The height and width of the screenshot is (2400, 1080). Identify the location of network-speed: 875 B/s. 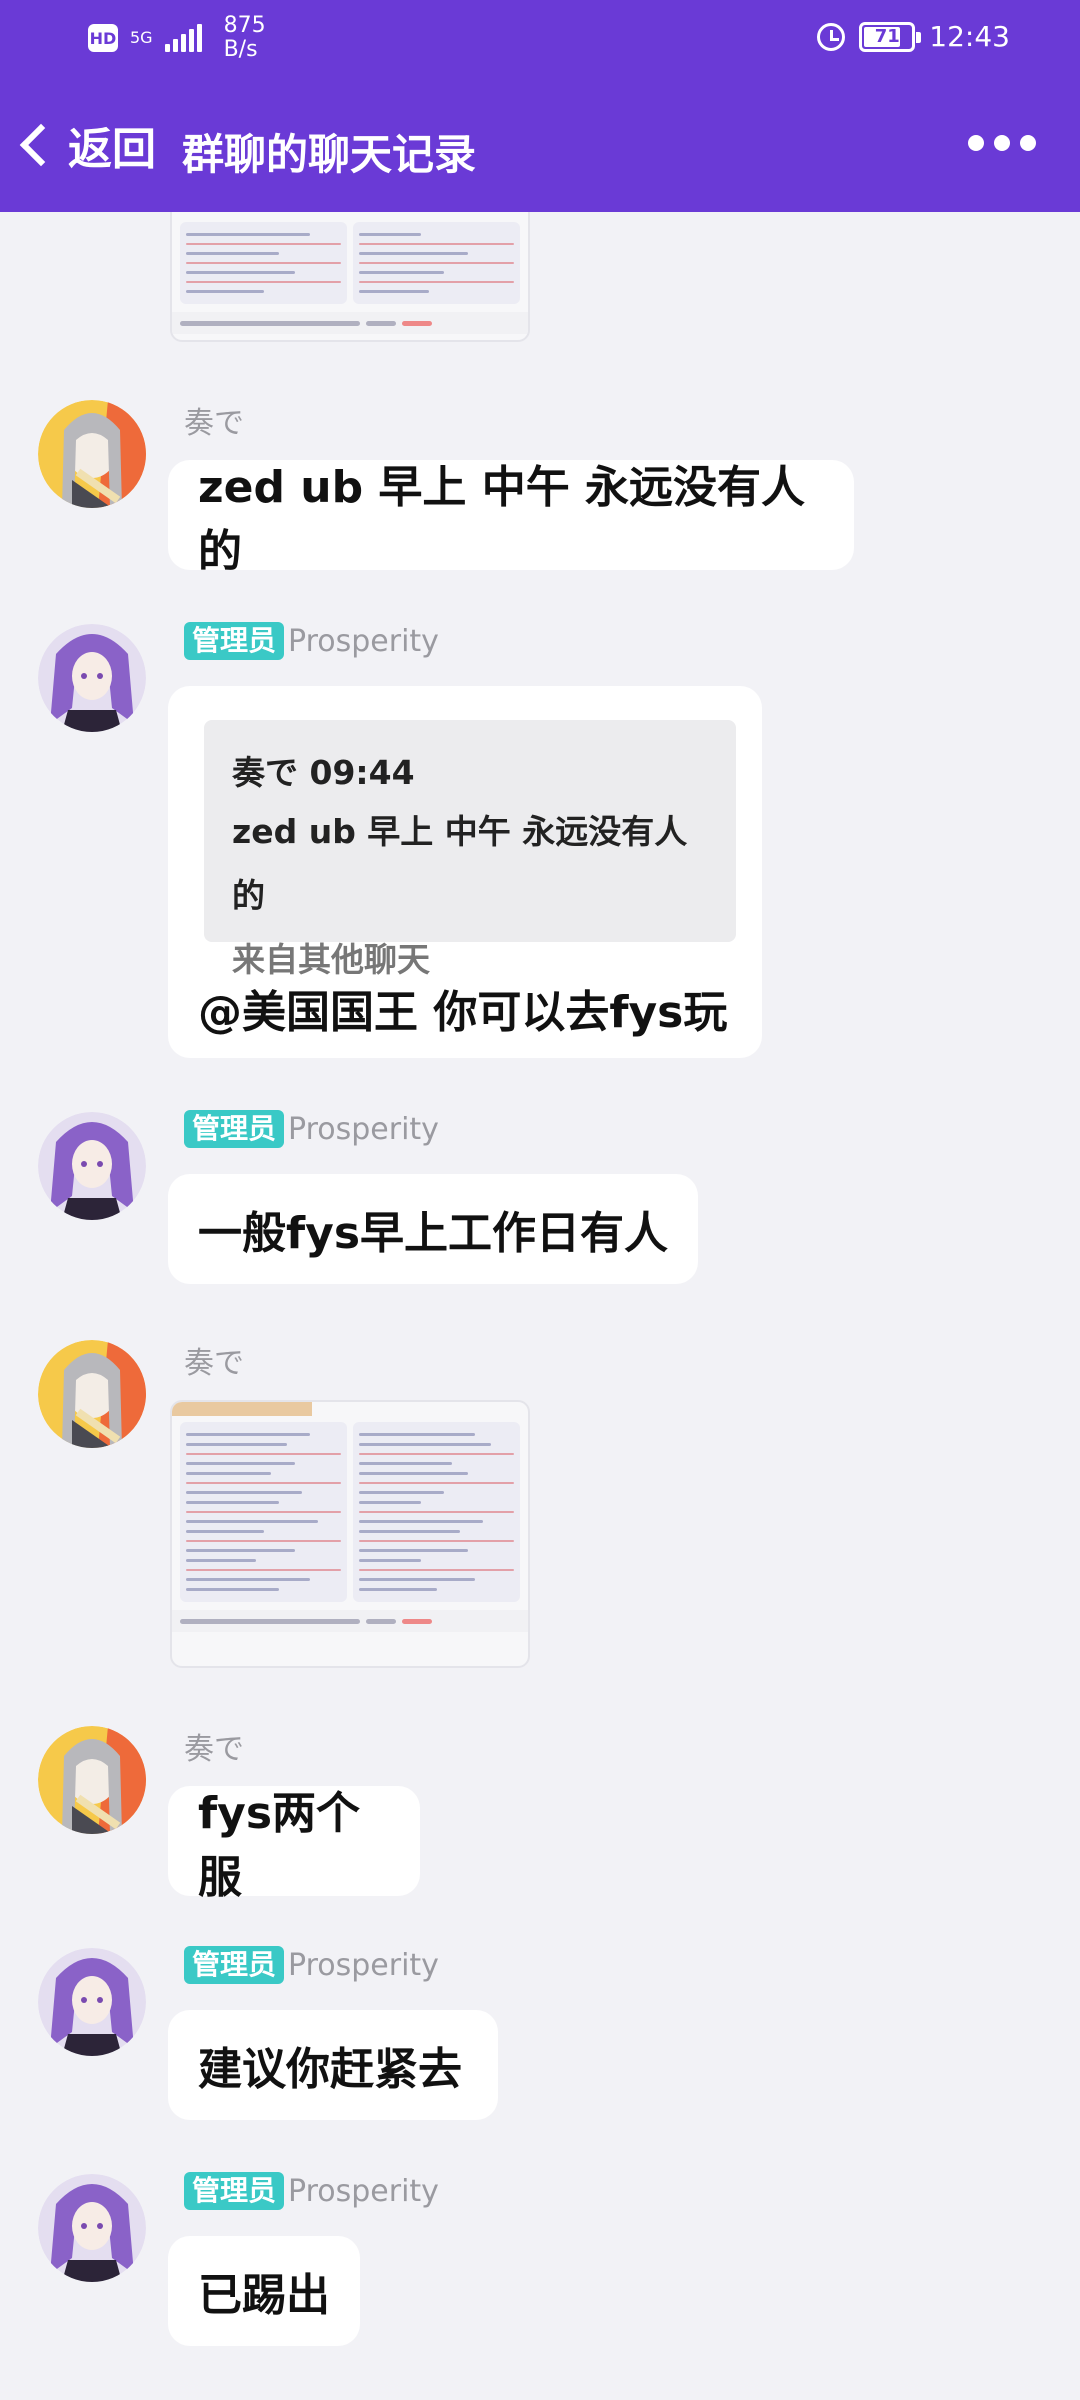
(245, 38).